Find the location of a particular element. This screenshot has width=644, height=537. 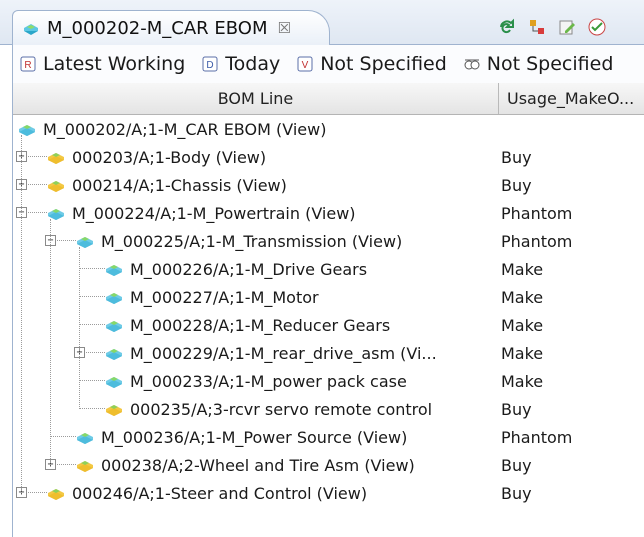

date-rule-icon: D is located at coordinates (210, 64).